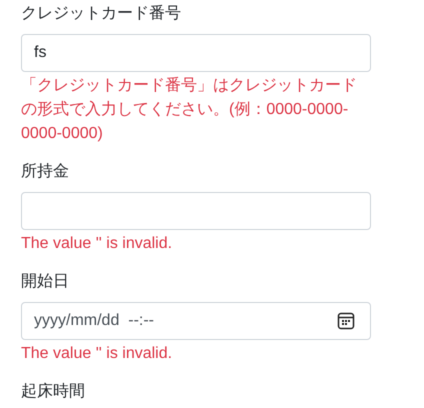 The image size is (424, 408). I want to click on calendar-icon, so click(346, 321).